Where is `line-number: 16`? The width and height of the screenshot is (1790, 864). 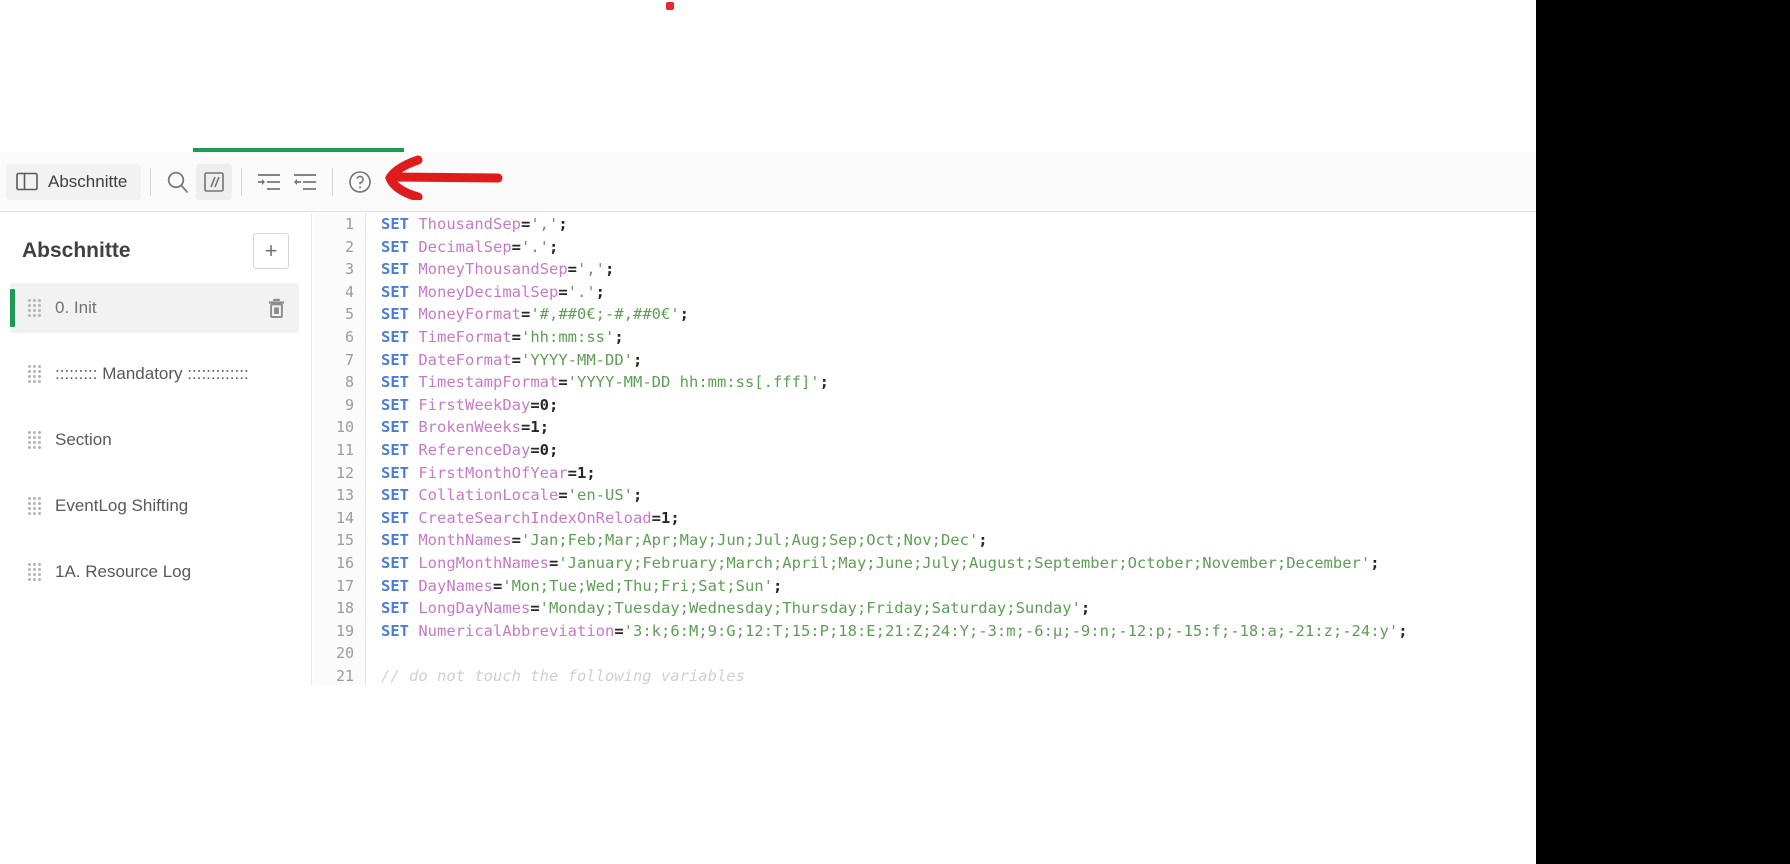 line-number: 16 is located at coordinates (344, 562).